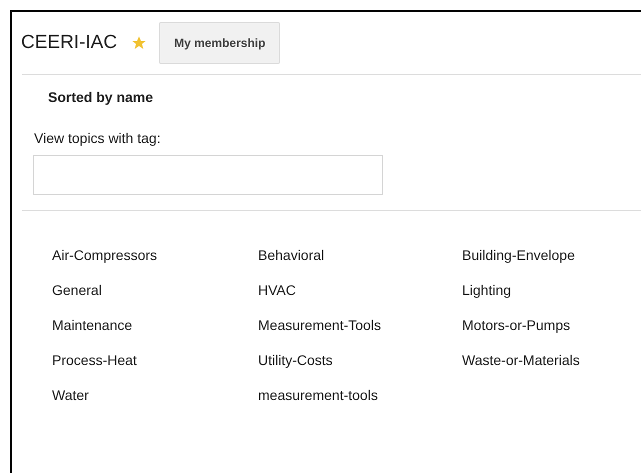  What do you see at coordinates (70, 395) in the screenshot?
I see `tag-link: Water` at bounding box center [70, 395].